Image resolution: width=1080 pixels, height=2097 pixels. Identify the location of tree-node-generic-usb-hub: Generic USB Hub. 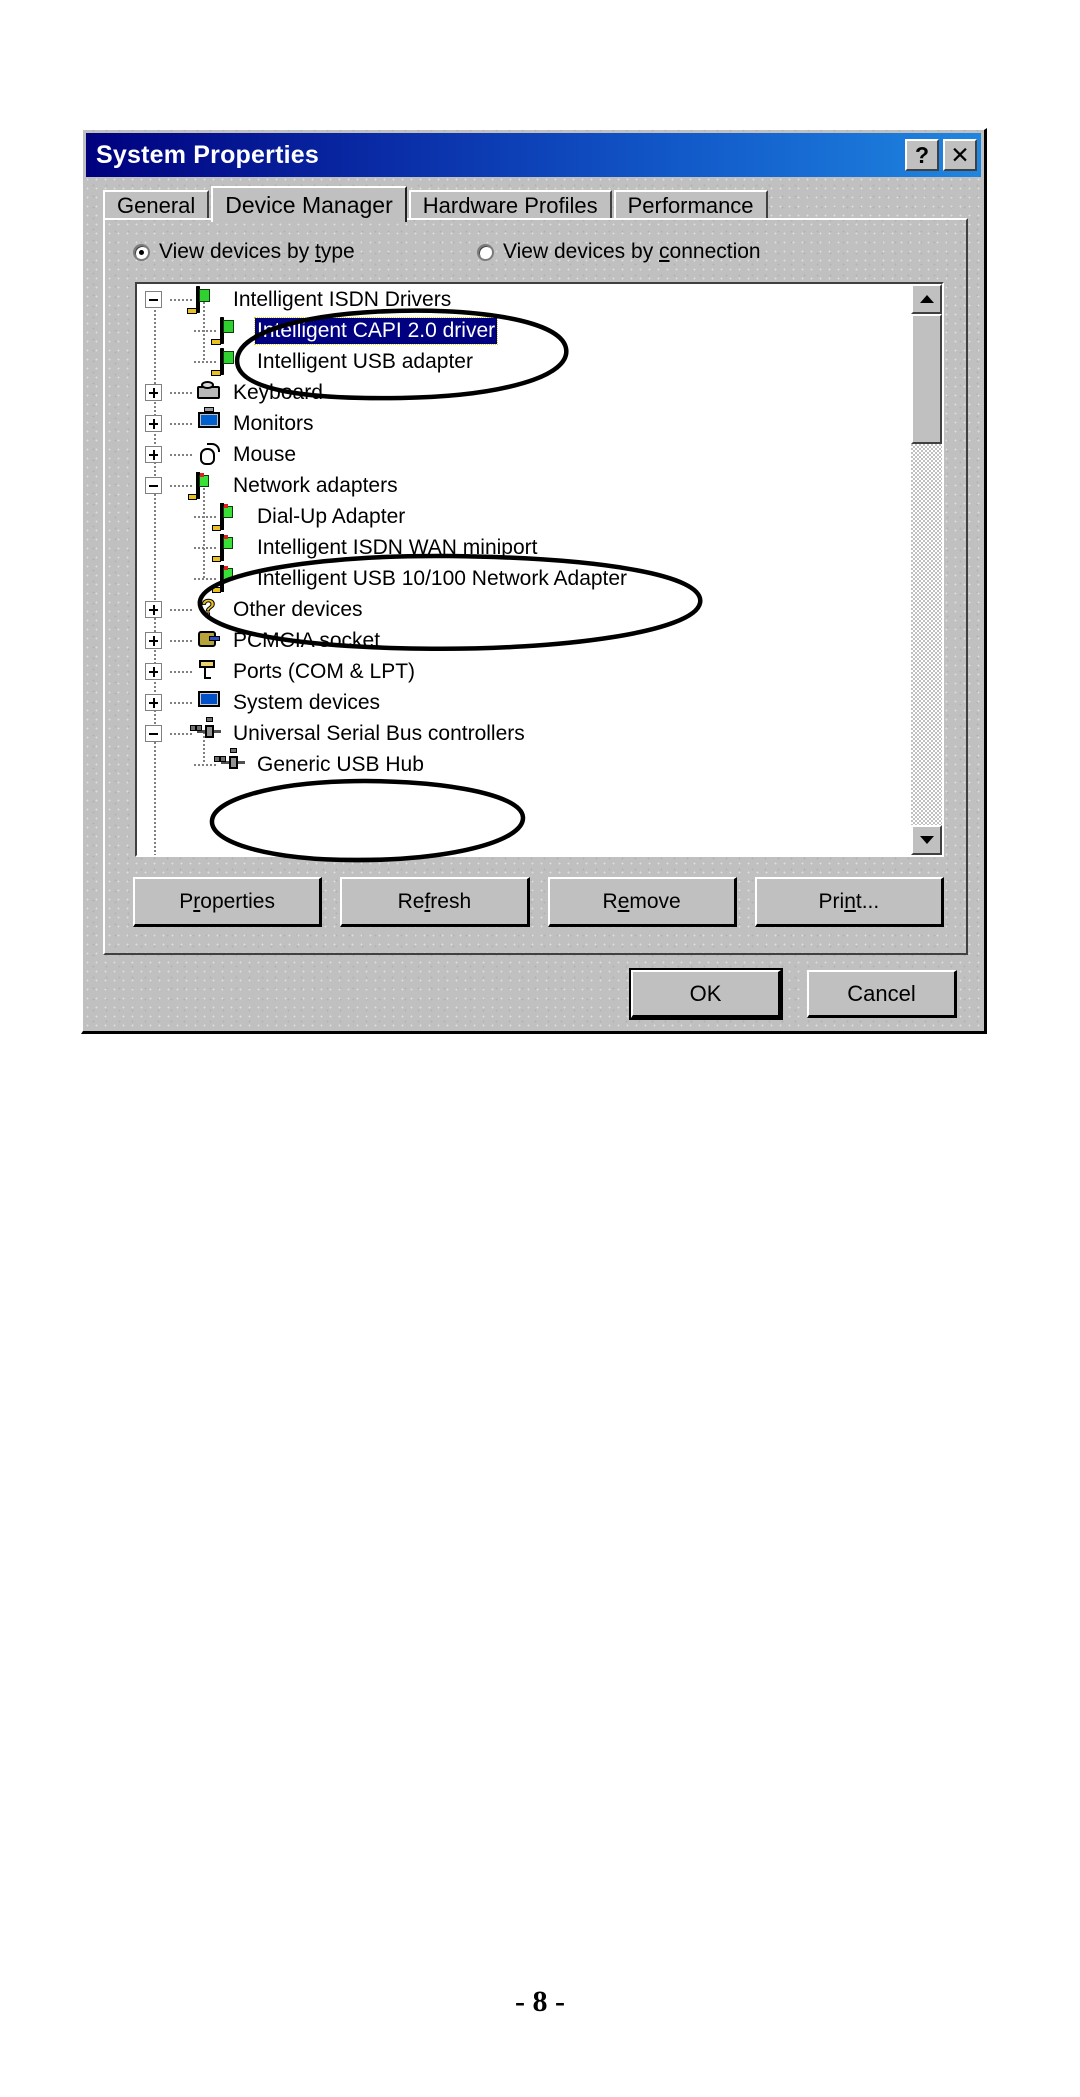
(524, 764).